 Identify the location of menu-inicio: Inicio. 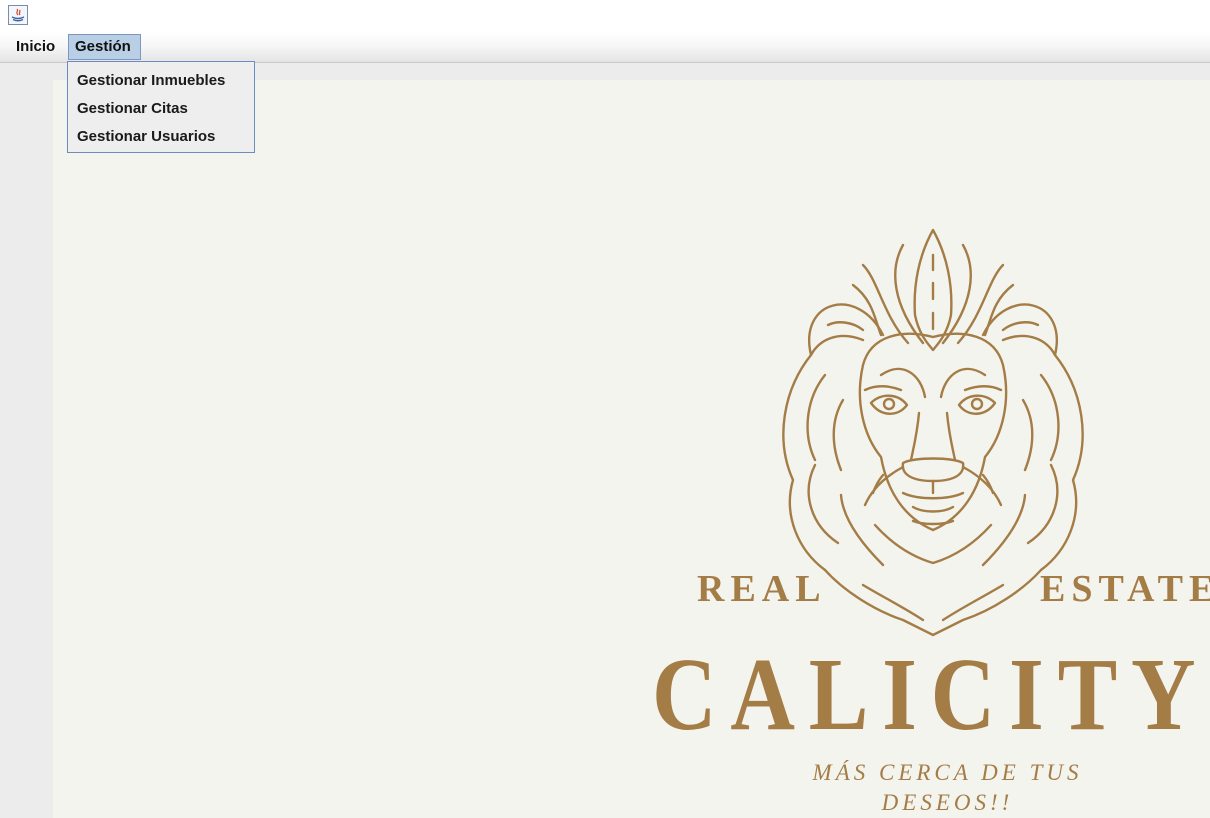
(37, 47).